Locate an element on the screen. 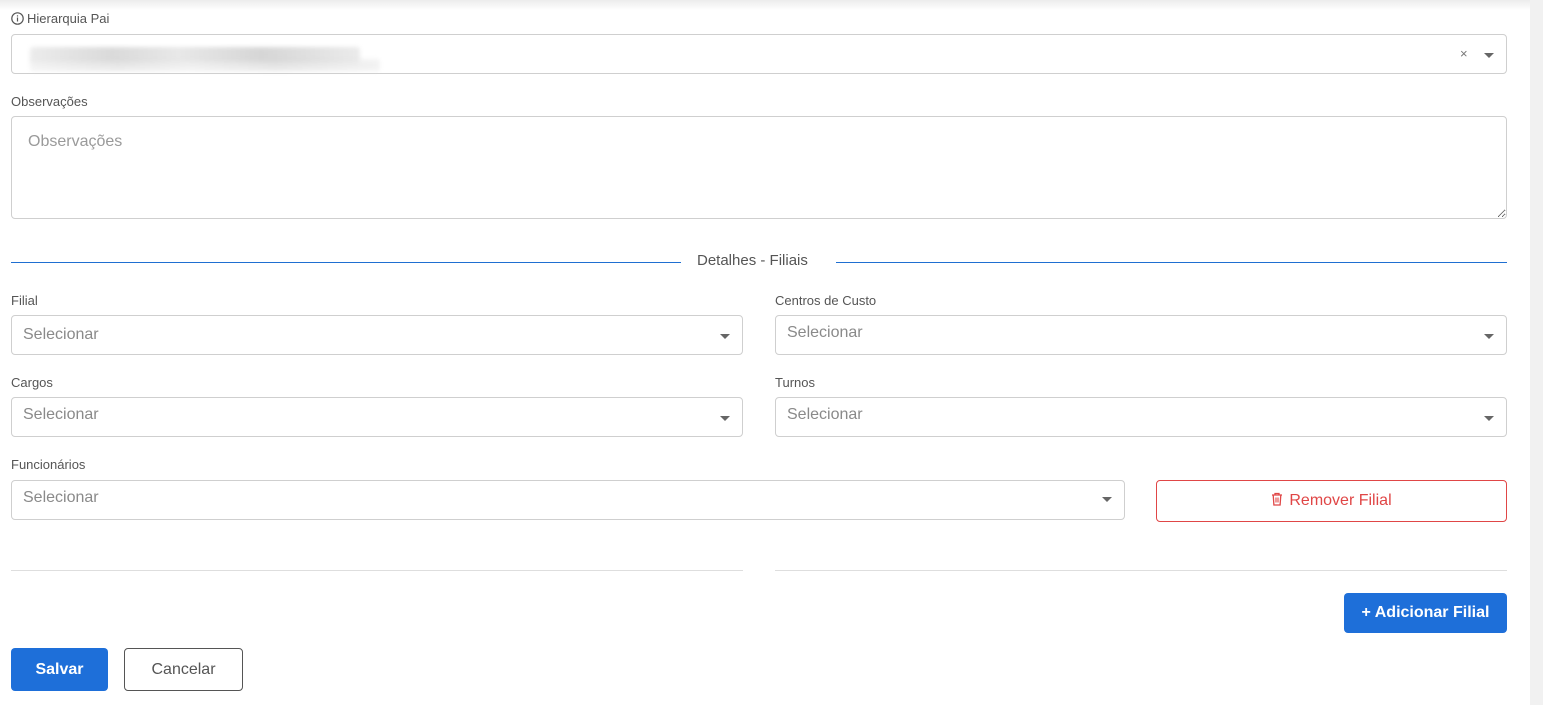 The width and height of the screenshot is (1543, 705). centros-custo-label: Centros de Custo is located at coordinates (826, 300).